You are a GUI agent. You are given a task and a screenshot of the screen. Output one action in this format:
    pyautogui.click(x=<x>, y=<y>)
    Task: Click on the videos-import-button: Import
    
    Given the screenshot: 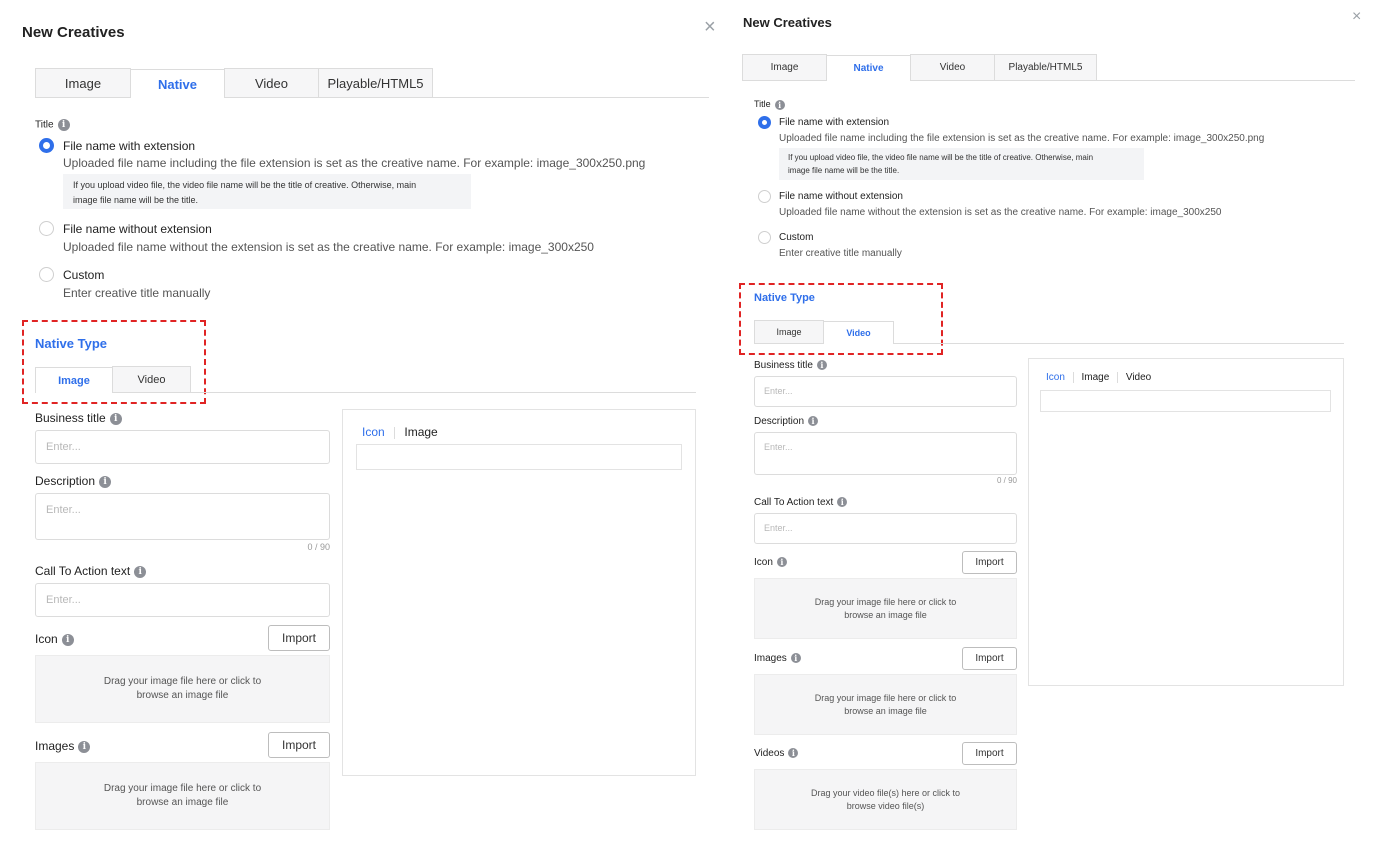 What is the action you would take?
    pyautogui.click(x=989, y=753)
    